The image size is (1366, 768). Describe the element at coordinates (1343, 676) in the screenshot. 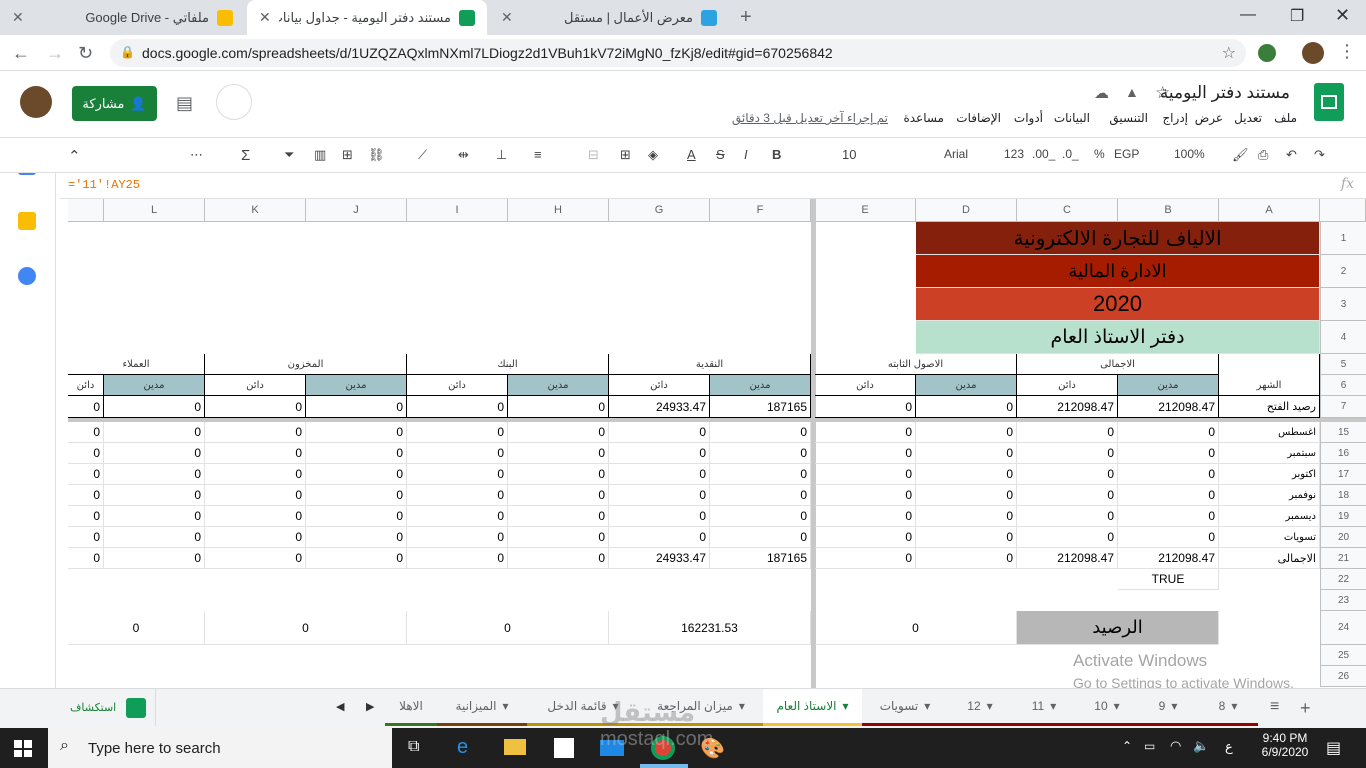

I see `row-header: 26` at that location.